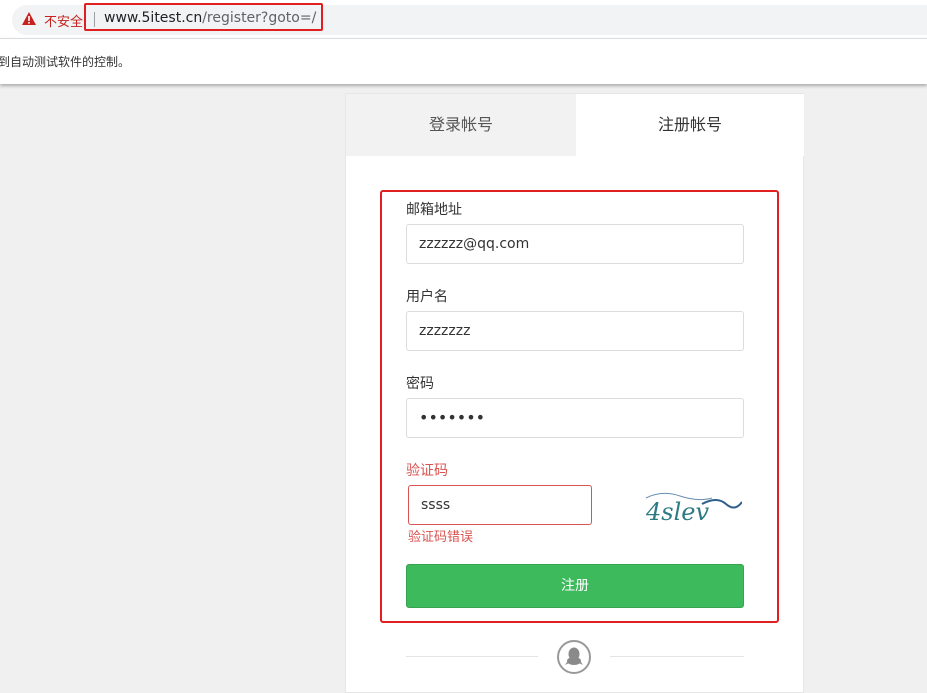 The height and width of the screenshot is (693, 927). What do you see at coordinates (63, 20) in the screenshot?
I see `not-secure-label: 不安全` at bounding box center [63, 20].